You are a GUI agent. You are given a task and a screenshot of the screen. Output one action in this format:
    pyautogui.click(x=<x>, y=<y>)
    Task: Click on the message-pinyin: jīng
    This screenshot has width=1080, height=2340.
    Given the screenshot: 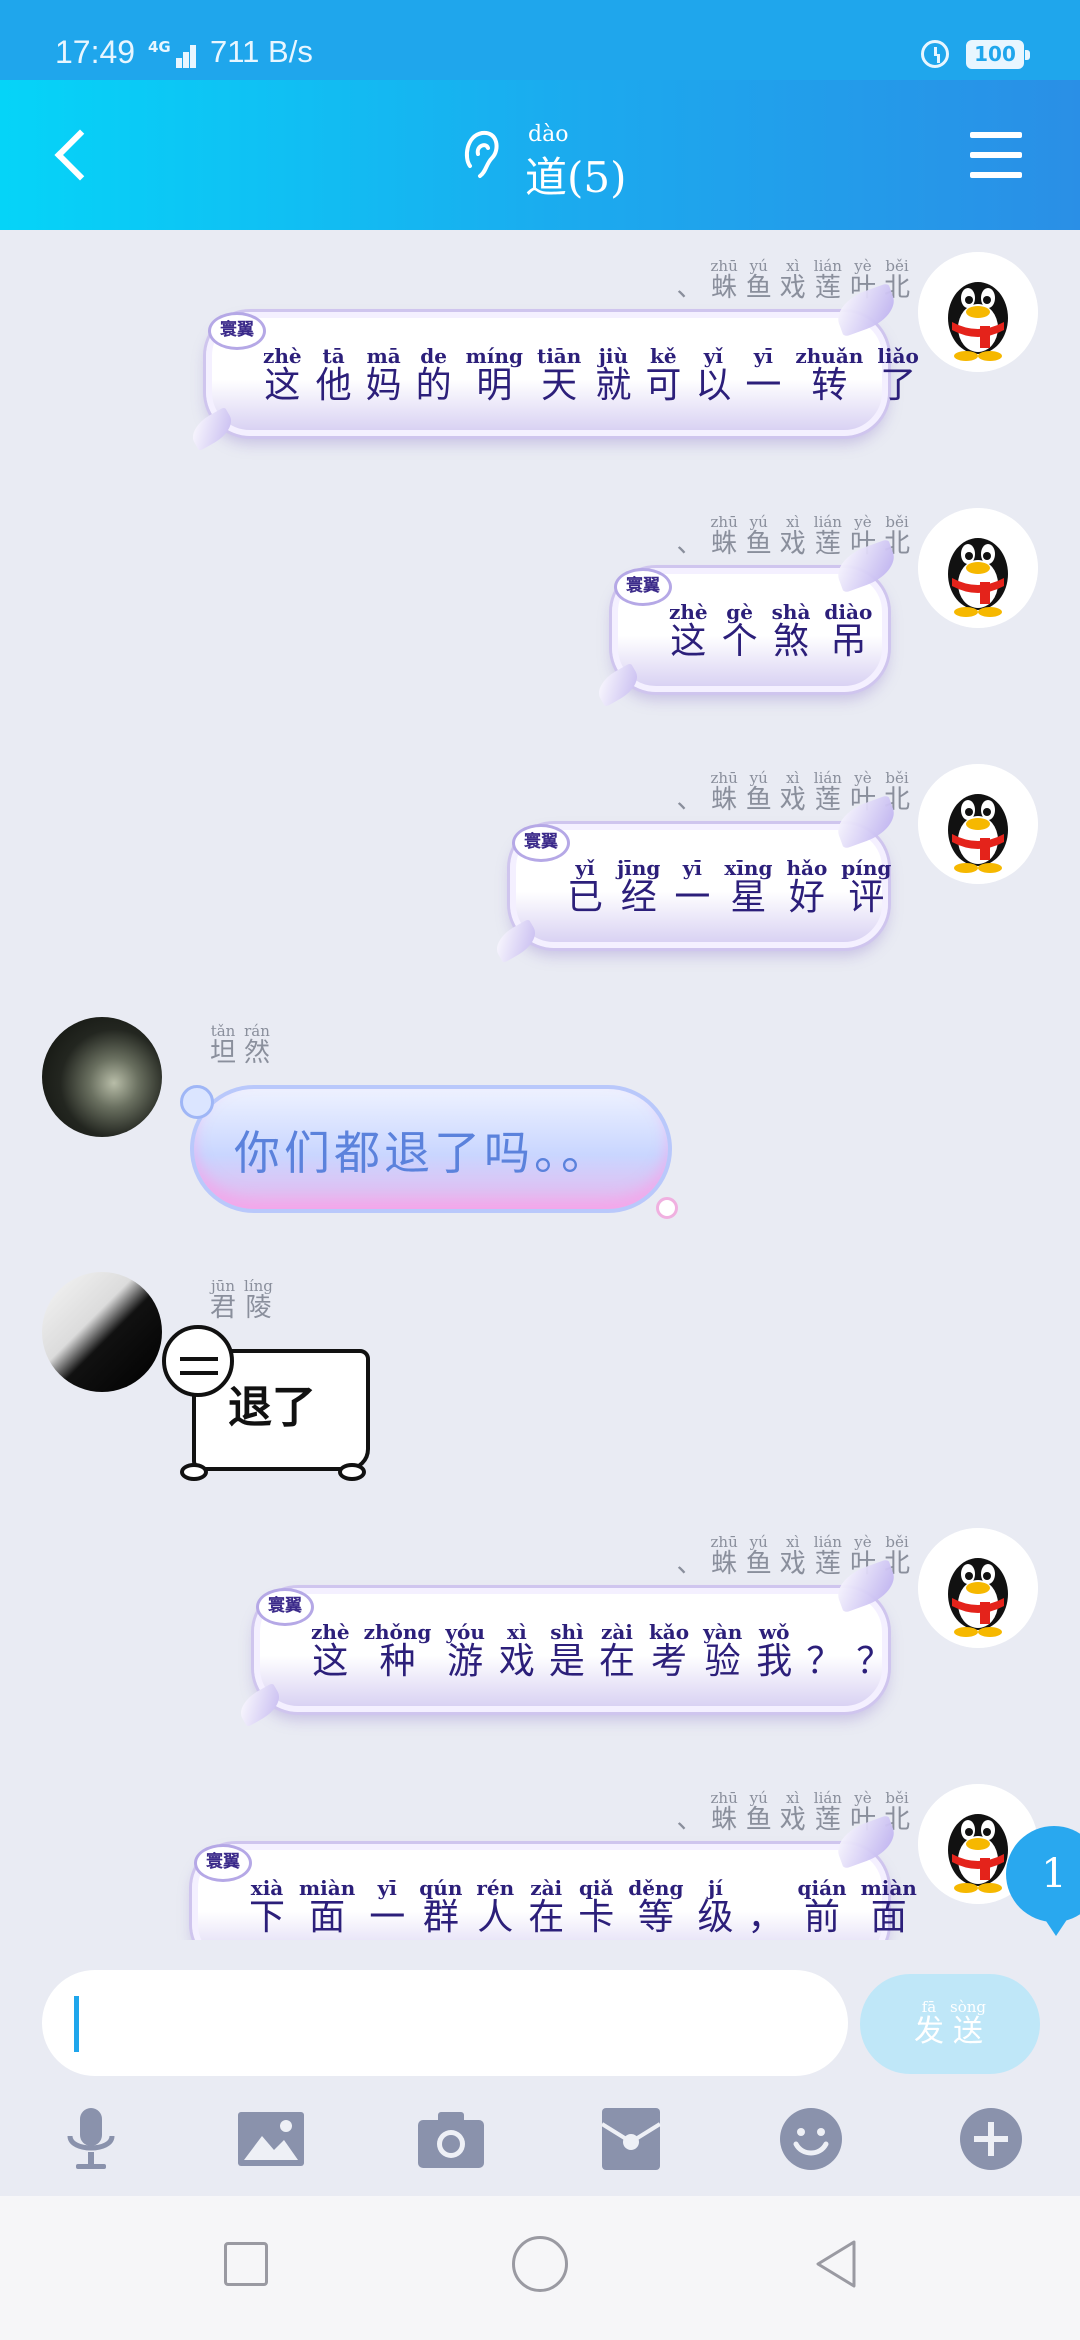 What is the action you would take?
    pyautogui.click(x=639, y=868)
    